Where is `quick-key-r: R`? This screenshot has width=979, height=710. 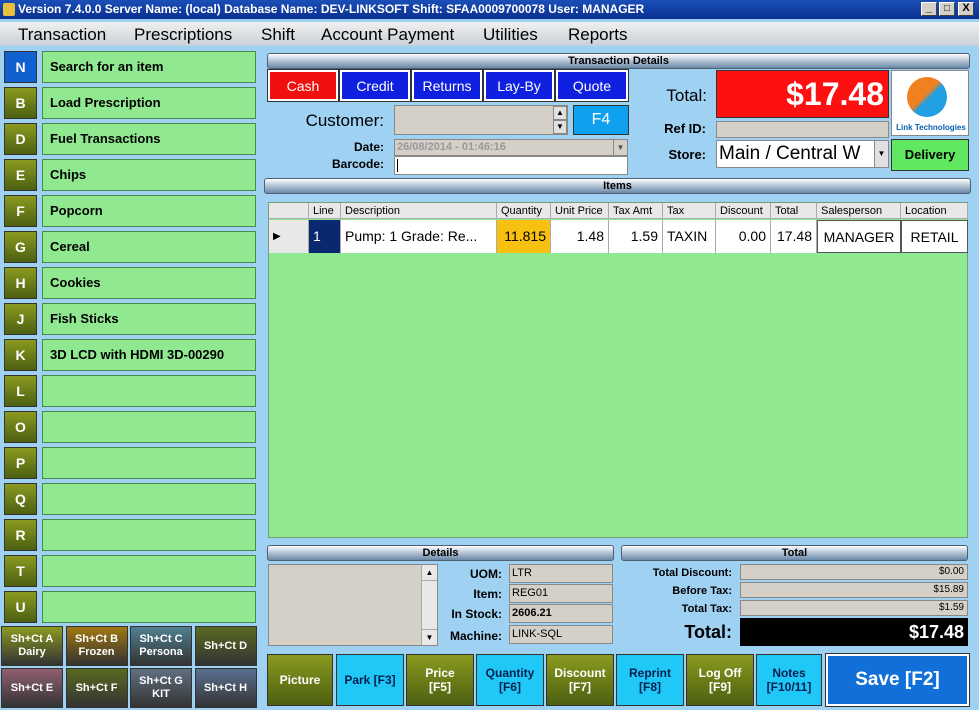
quick-key-r: R is located at coordinates (20, 535).